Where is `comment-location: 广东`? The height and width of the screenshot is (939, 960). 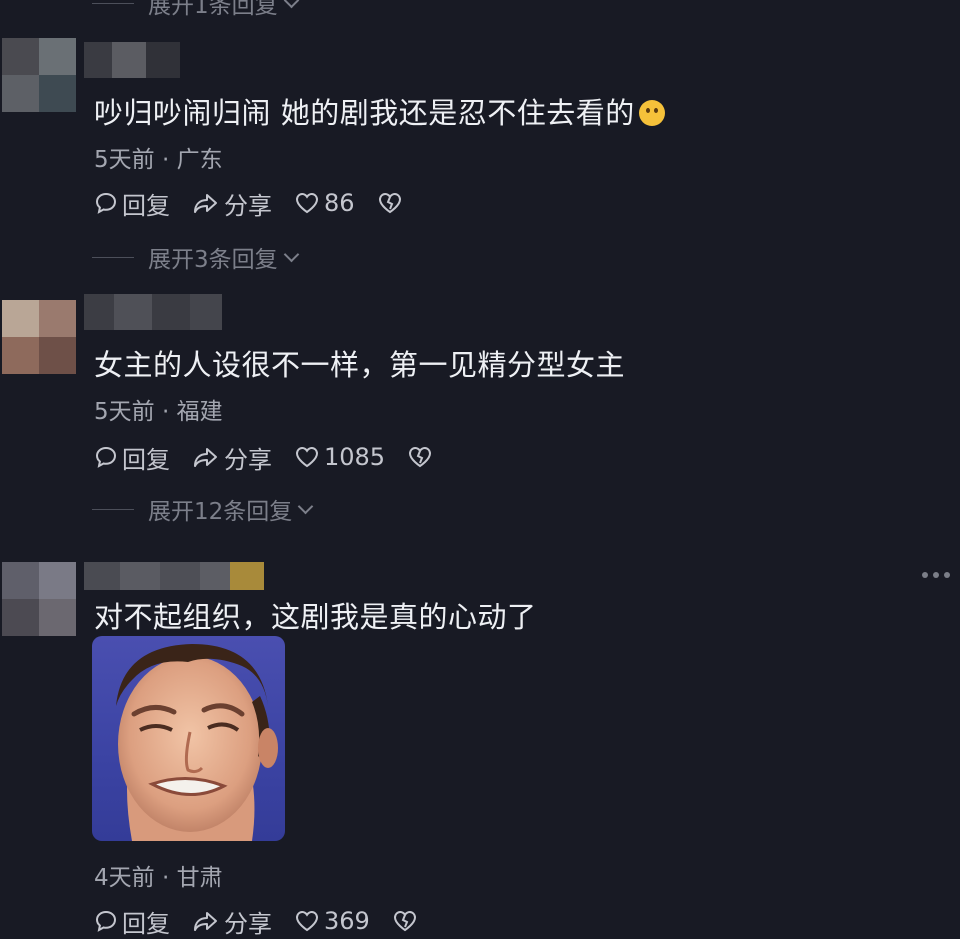 comment-location: 广东 is located at coordinates (199, 160).